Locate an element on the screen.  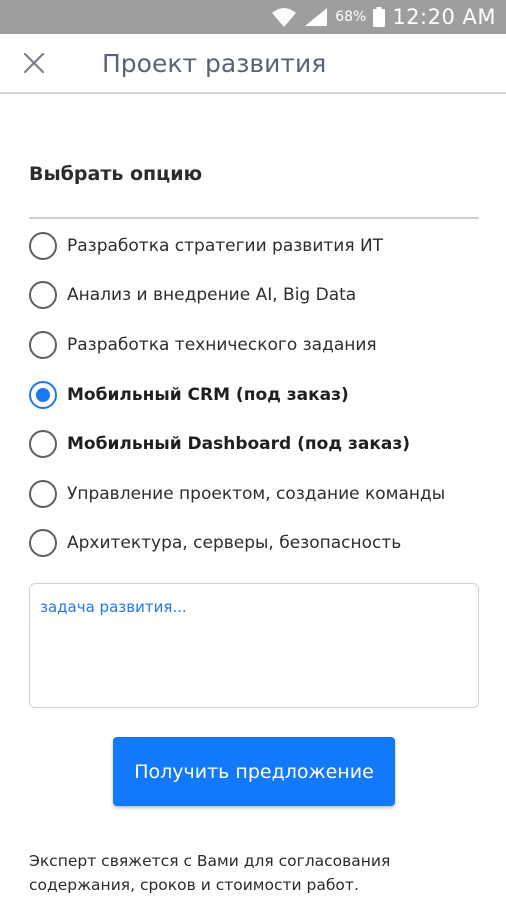
option-item: Мобильный Dashboard (под заказ) is located at coordinates (259, 444).